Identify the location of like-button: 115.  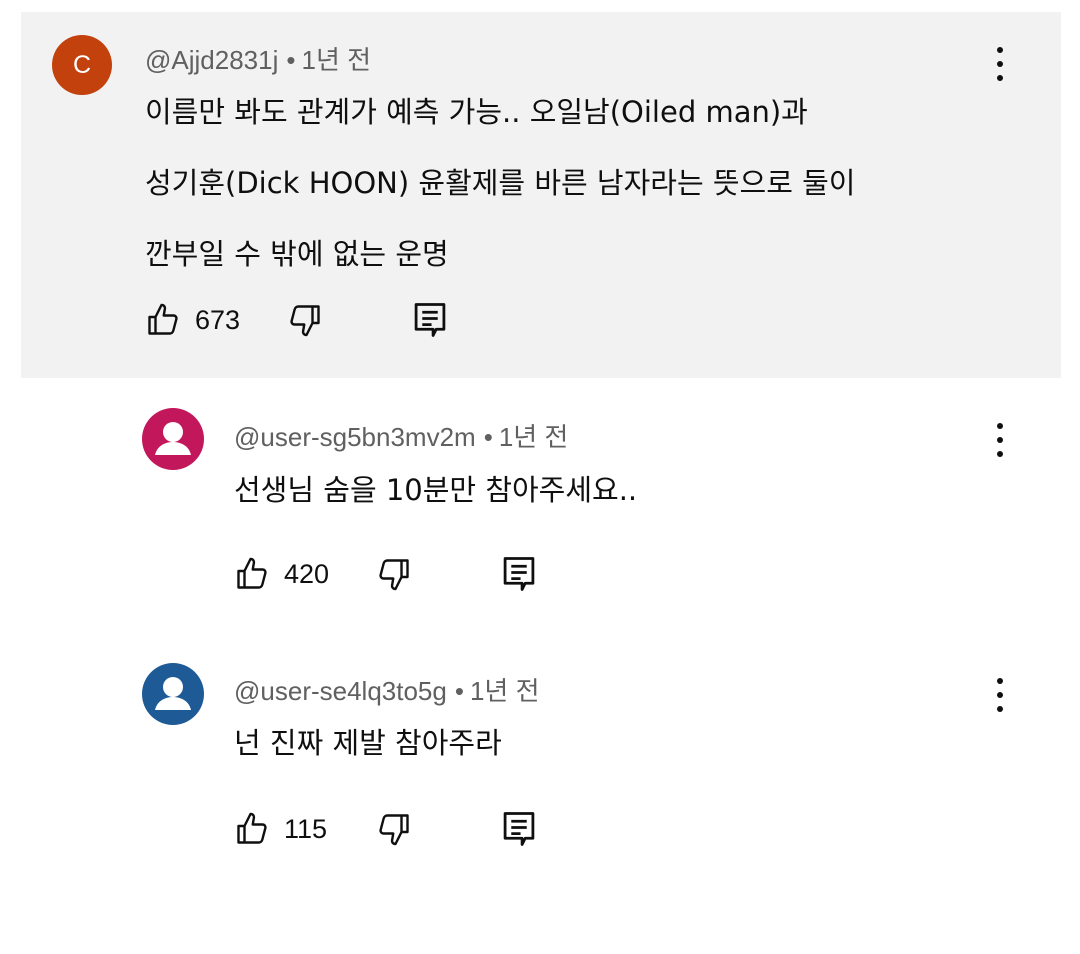
(280, 829).